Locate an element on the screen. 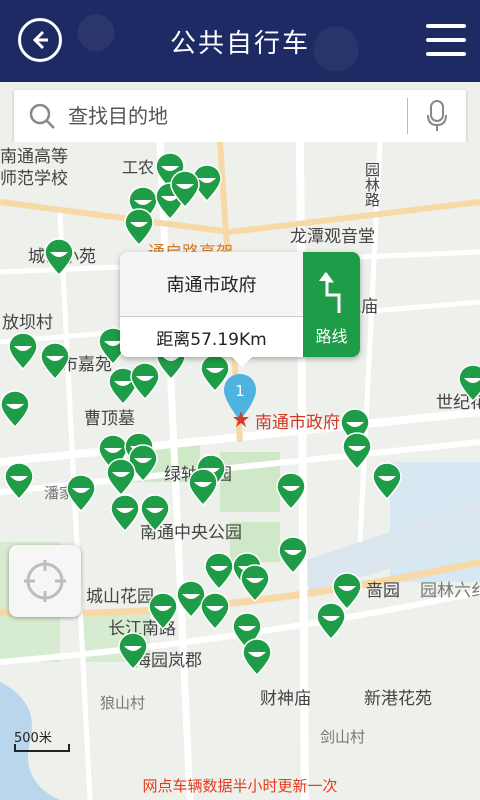 This screenshot has width=480, height=800. search-icon is located at coordinates (42, 116).